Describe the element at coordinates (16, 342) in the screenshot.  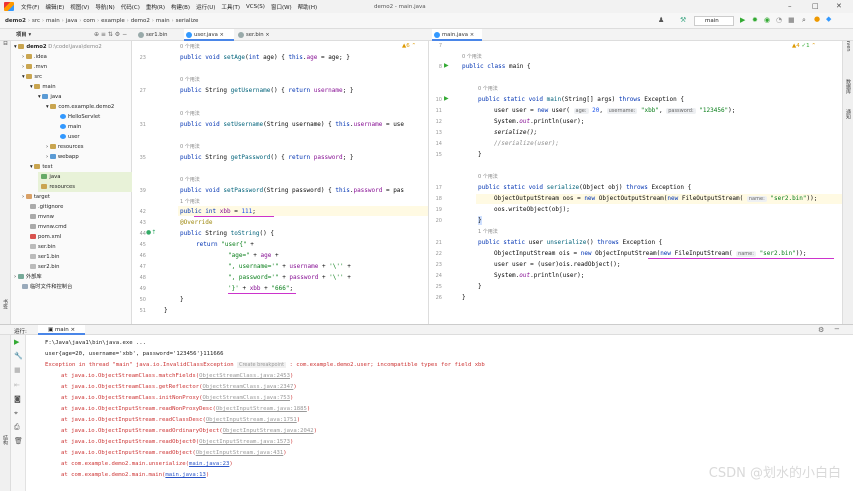
I see `rerun-icon: ▶` at that location.